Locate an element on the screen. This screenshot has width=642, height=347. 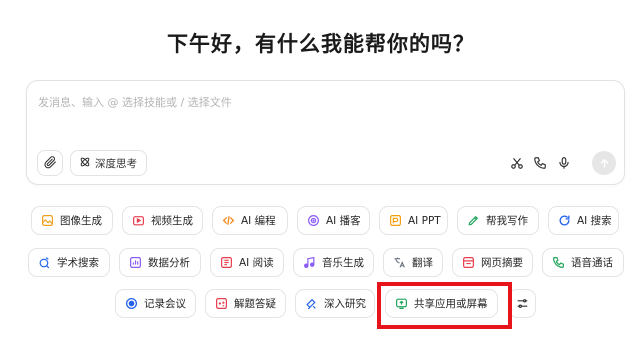
skill-voice-call: 语音通话 is located at coordinates (583, 262).